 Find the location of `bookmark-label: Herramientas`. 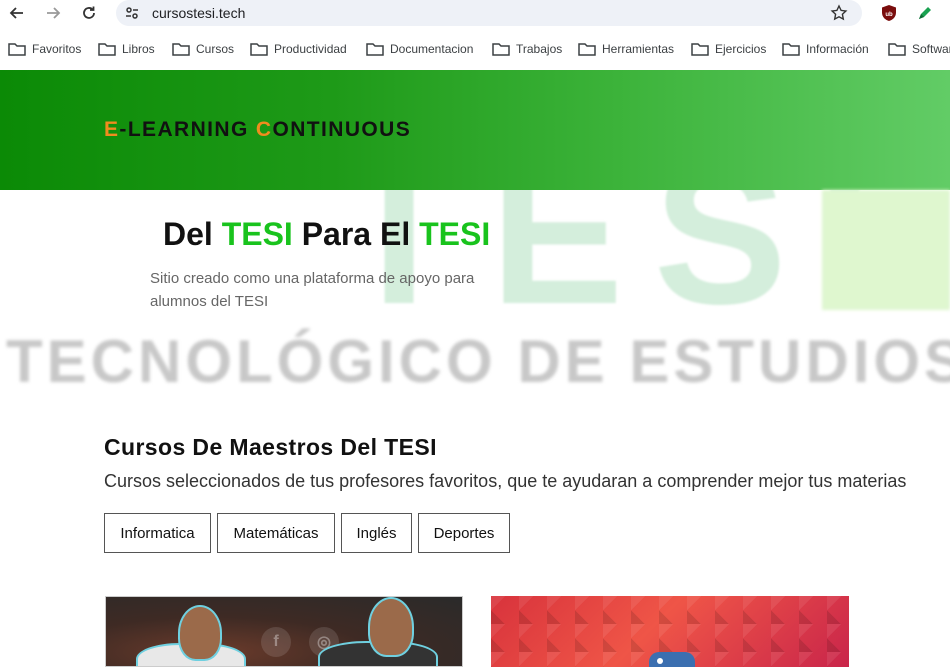

bookmark-label: Herramientas is located at coordinates (638, 49).